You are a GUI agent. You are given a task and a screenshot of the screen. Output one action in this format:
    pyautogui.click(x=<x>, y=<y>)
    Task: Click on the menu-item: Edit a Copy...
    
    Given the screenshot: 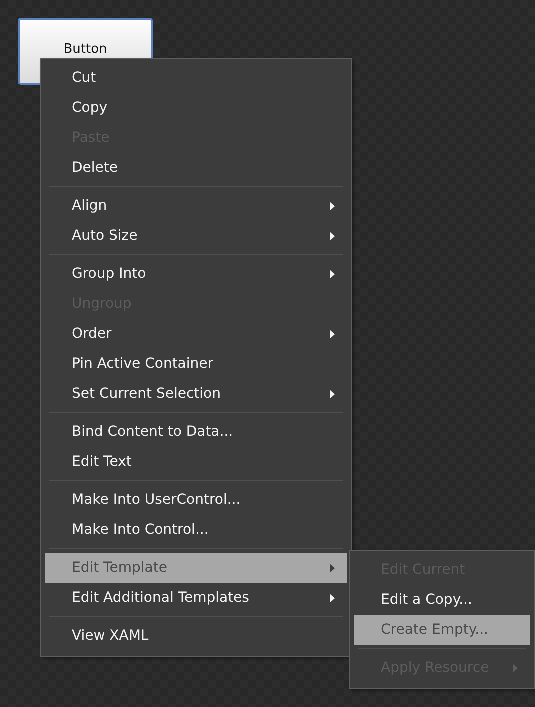 What is the action you would take?
    pyautogui.click(x=442, y=600)
    